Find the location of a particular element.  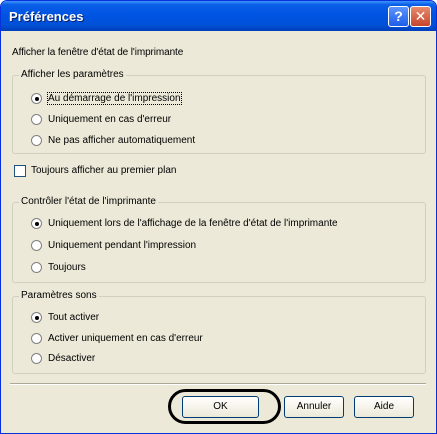

radio-always: Toujours is located at coordinates (221, 268).